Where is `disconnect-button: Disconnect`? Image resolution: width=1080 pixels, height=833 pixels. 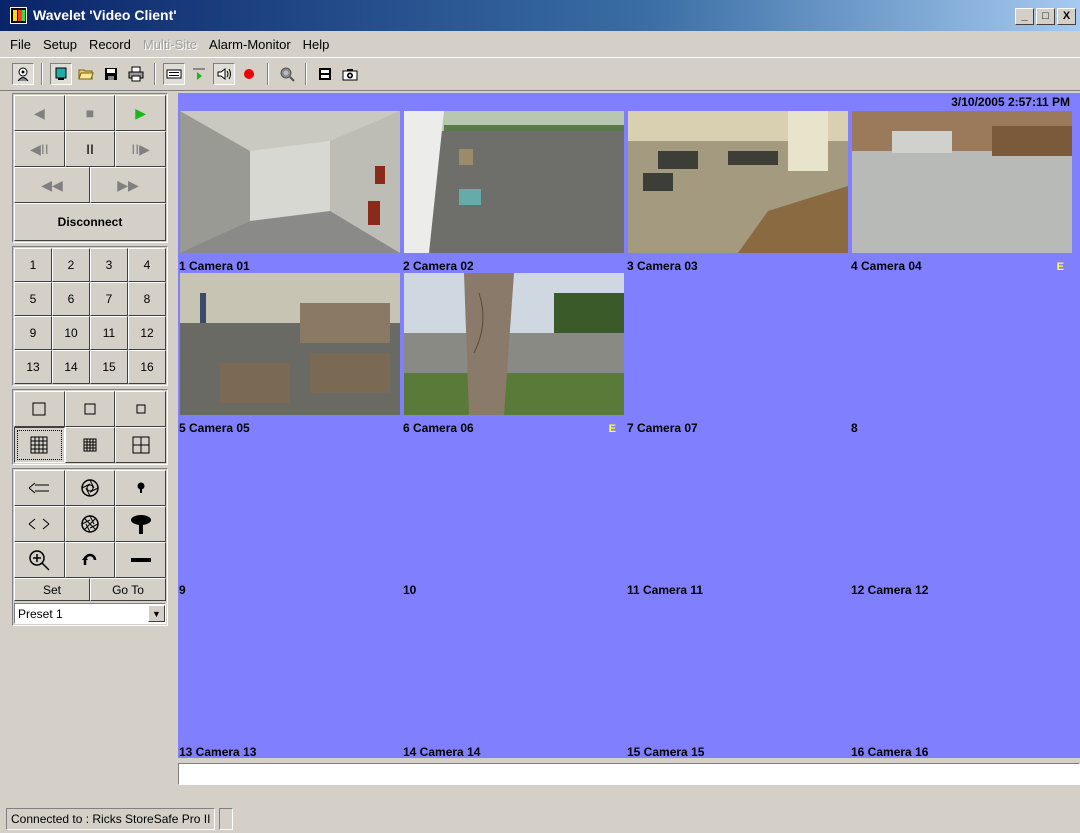 disconnect-button: Disconnect is located at coordinates (90, 222).